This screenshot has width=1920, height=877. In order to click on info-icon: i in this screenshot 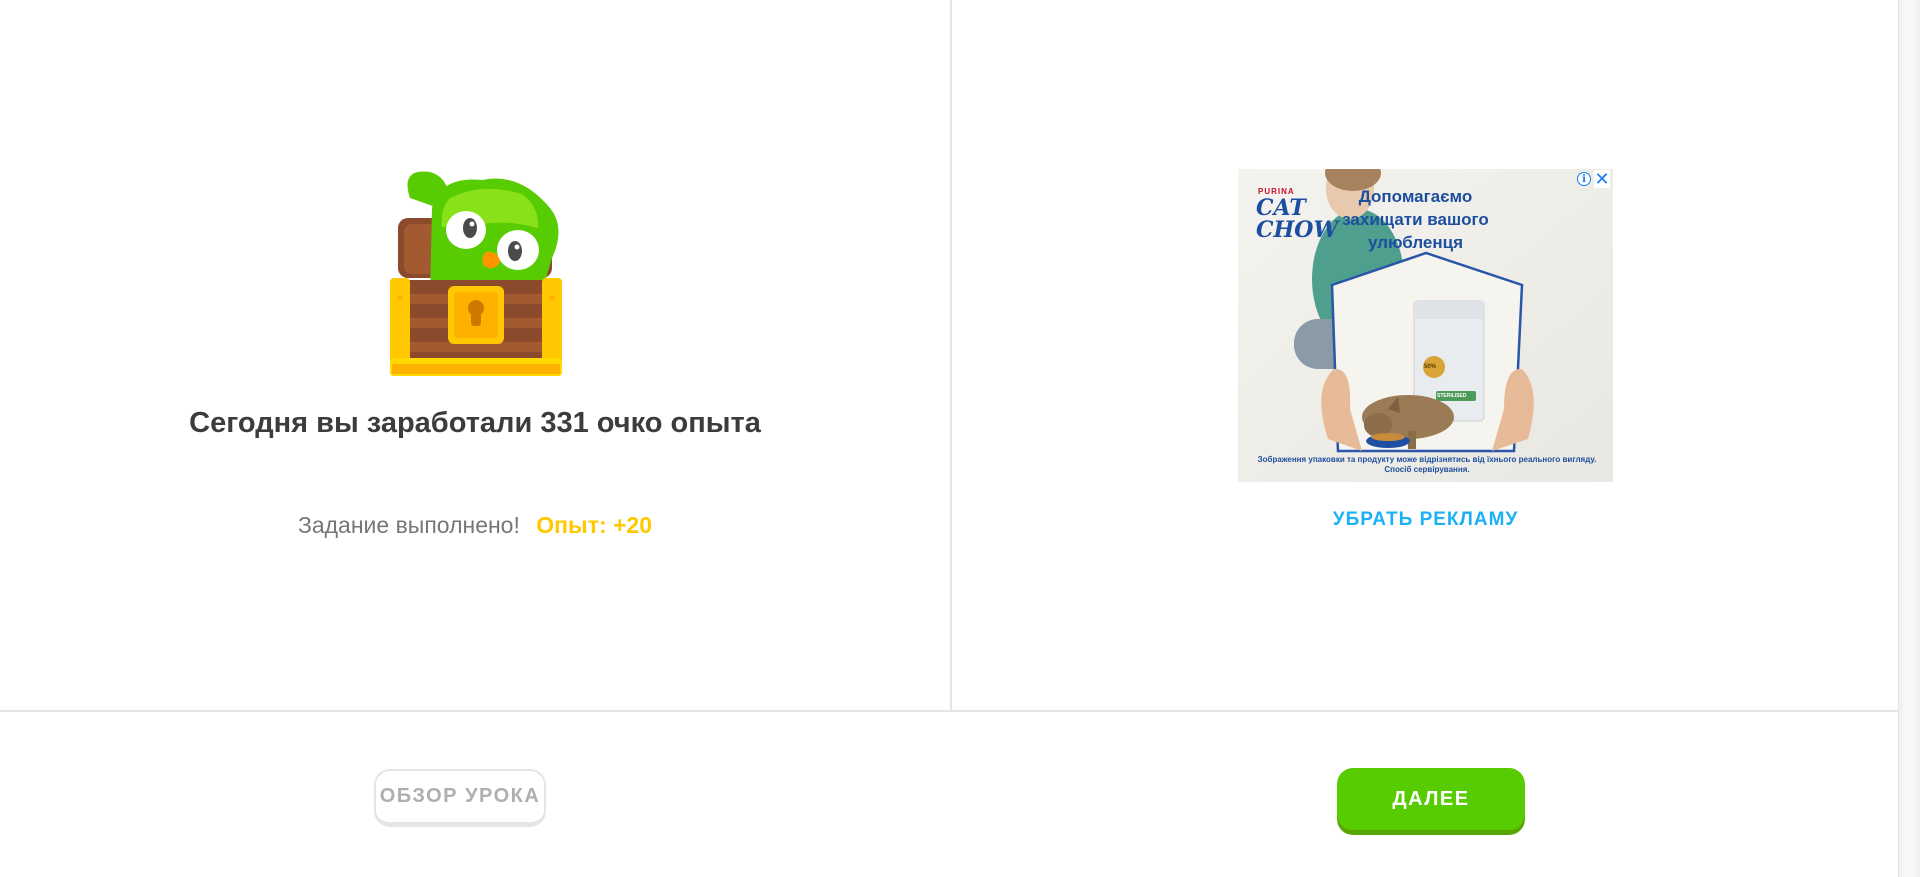, I will do `click(1584, 179)`.